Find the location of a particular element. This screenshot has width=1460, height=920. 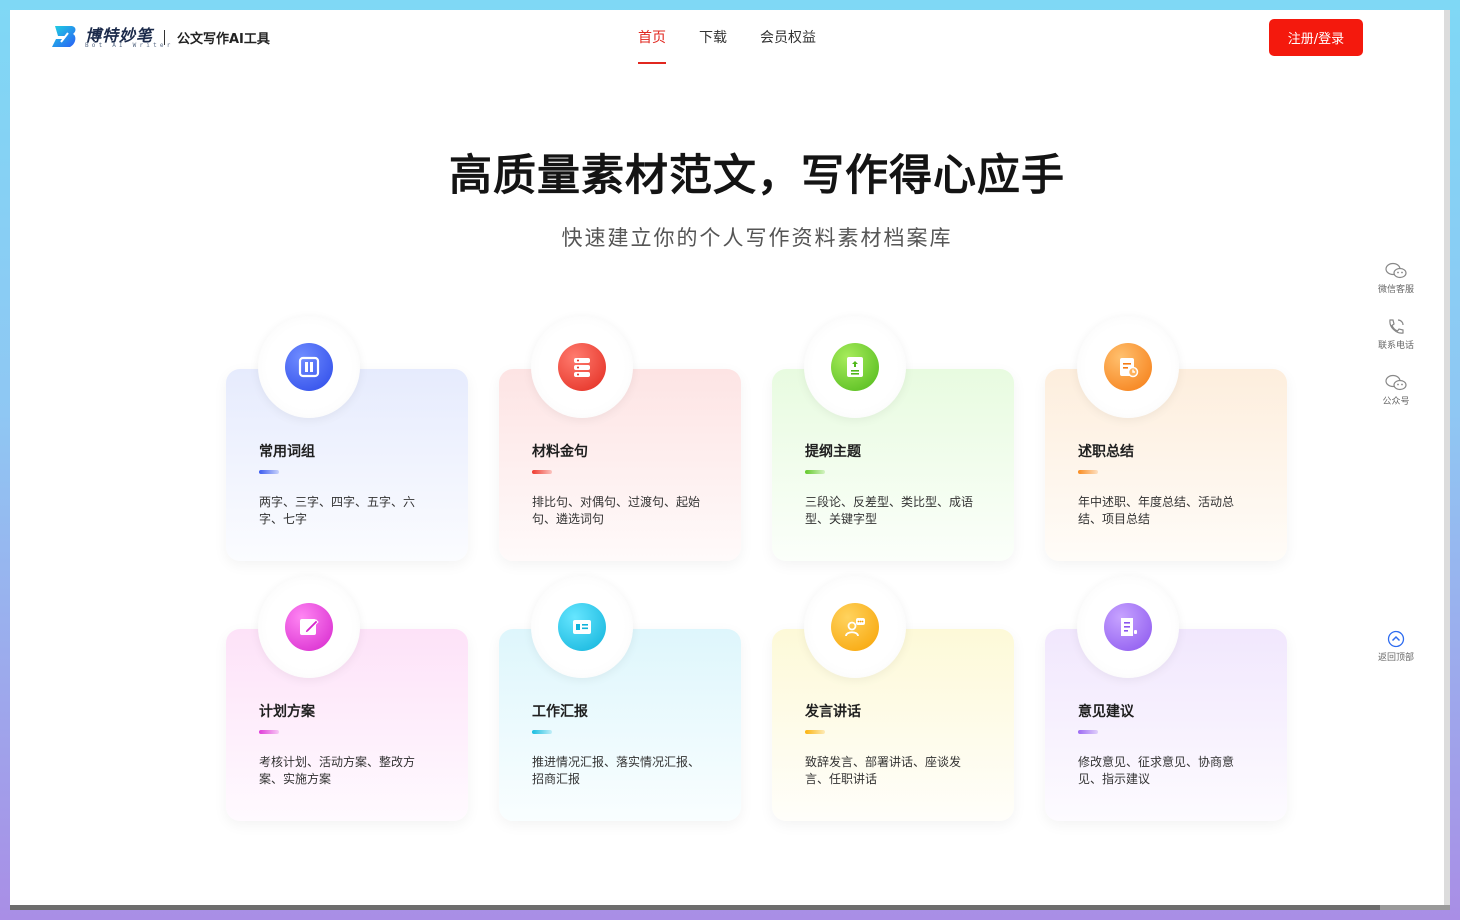

speech-icon is located at coordinates (855, 627).